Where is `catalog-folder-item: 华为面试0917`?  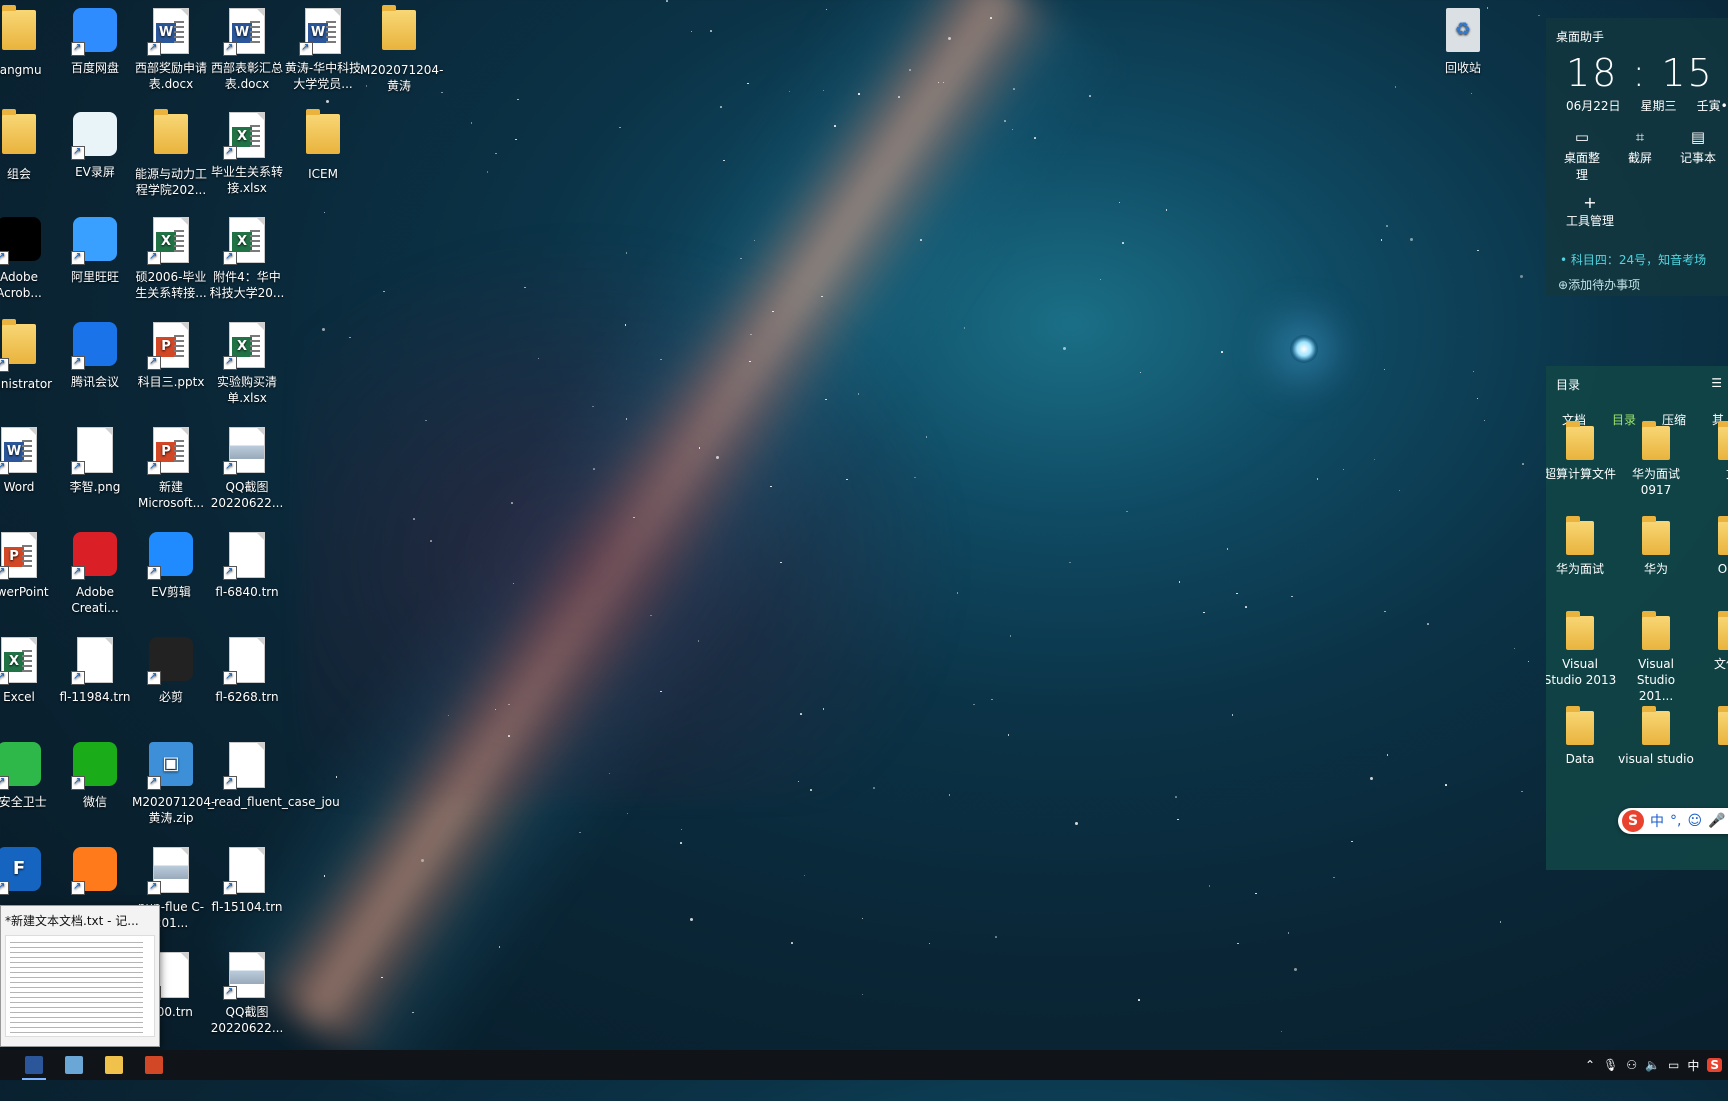 catalog-folder-item: 华为面试0917 is located at coordinates (1656, 459).